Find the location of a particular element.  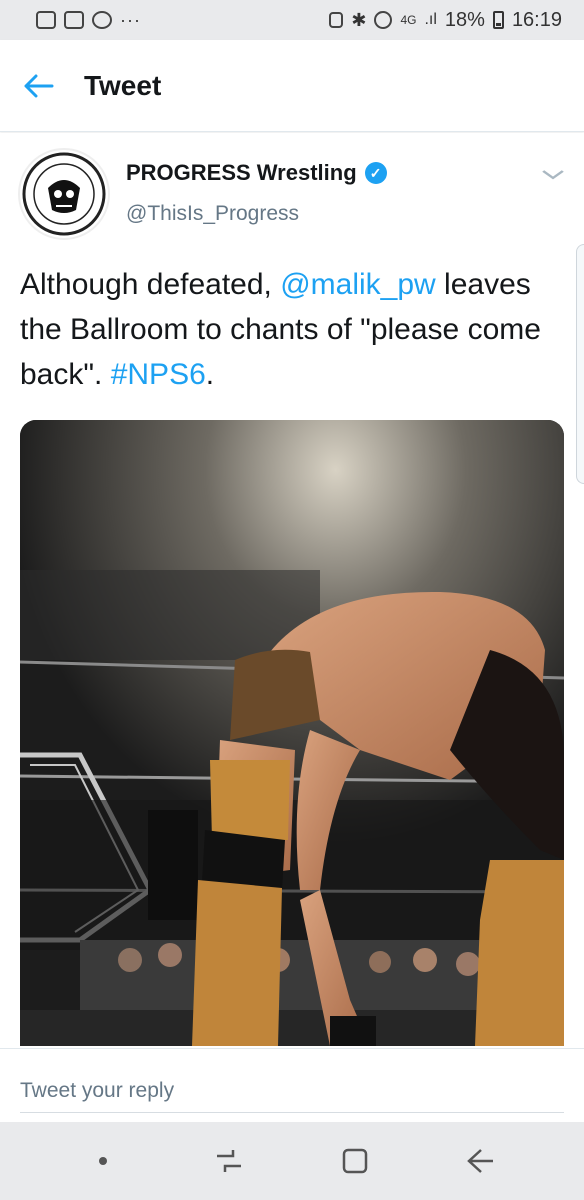

back-icon is located at coordinates (481, 1161).